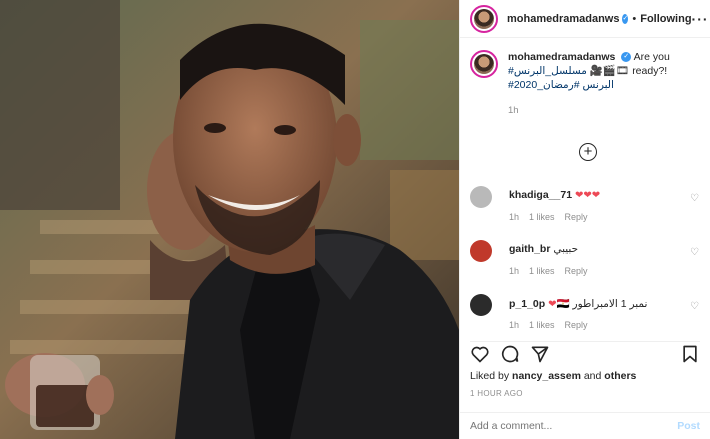  I want to click on caption-username: mohamedramadanws, so click(561, 57).